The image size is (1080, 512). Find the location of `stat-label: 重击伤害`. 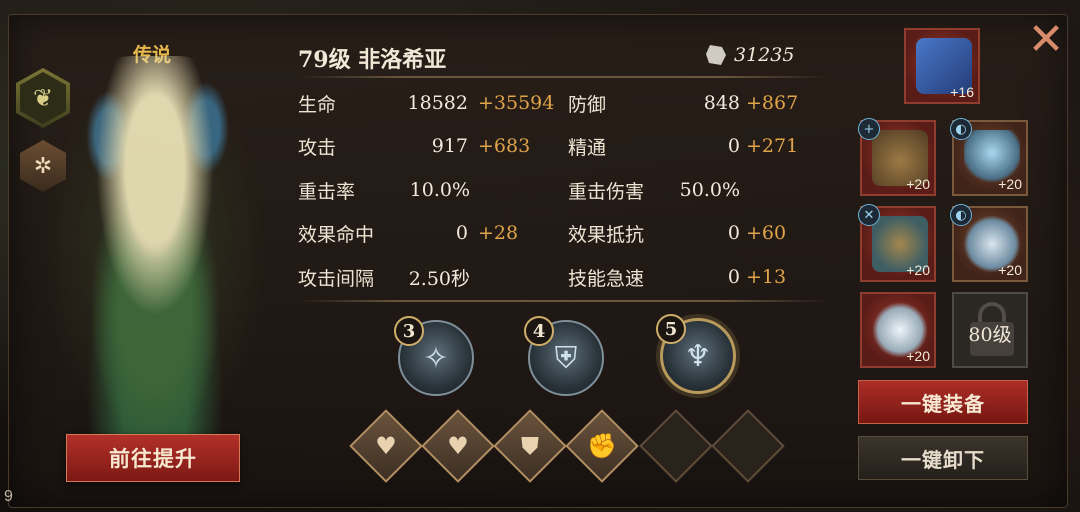

stat-label: 重击伤害 is located at coordinates (606, 191).